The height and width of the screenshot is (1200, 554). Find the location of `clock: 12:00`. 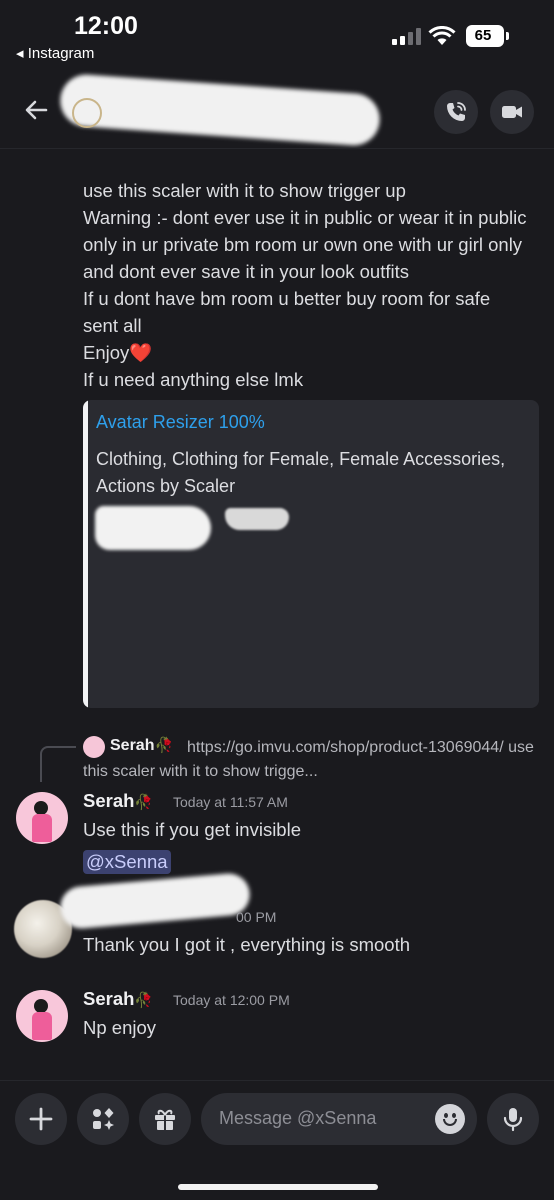

clock: 12:00 is located at coordinates (106, 26).